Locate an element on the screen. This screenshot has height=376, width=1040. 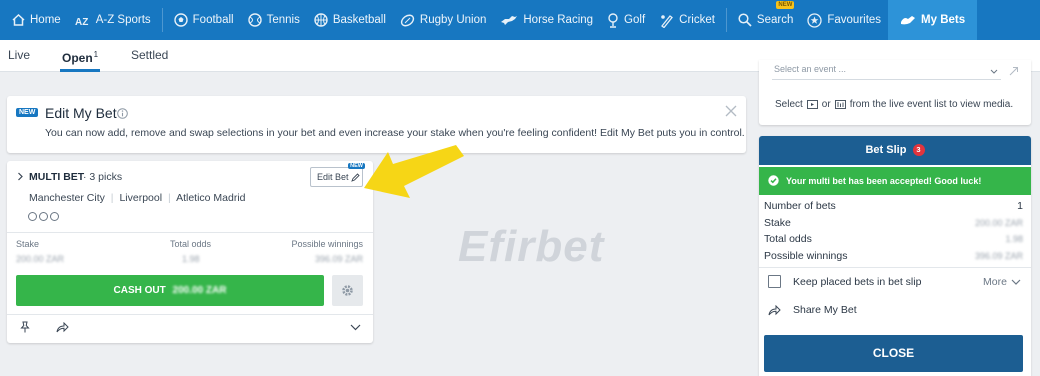
summary-row: Stake 200.00 ZAR is located at coordinates (893, 223).